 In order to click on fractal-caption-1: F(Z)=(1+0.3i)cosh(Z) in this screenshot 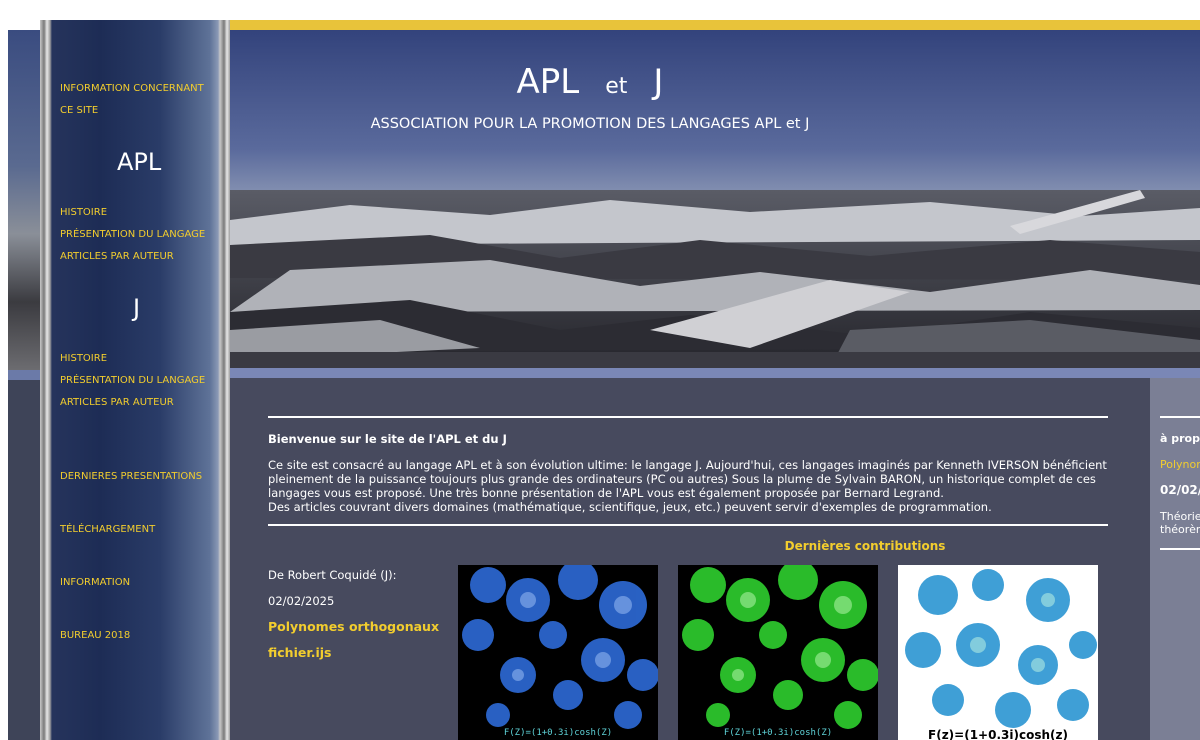, I will do `click(558, 733)`.